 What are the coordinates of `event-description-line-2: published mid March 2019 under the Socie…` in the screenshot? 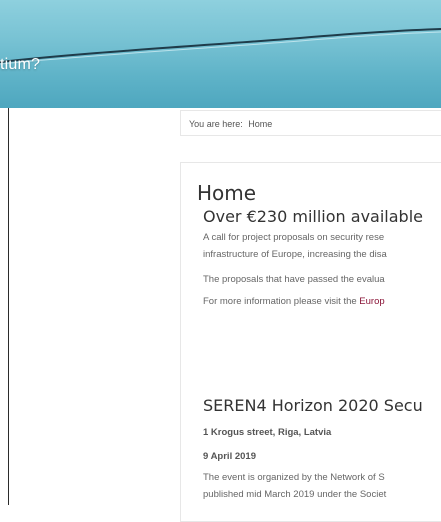 It's located at (295, 494).